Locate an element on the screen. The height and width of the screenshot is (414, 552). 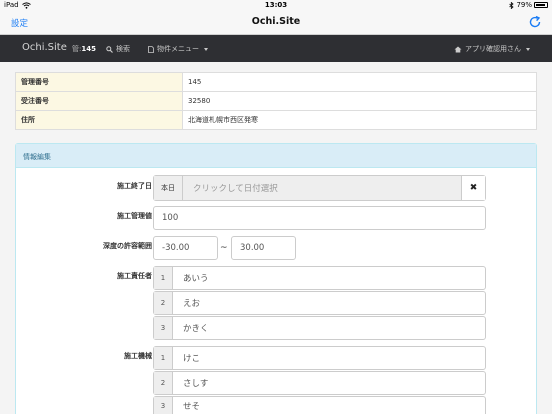
table-row: 住所 北海道札幌市西区発寒 is located at coordinates (276, 120).